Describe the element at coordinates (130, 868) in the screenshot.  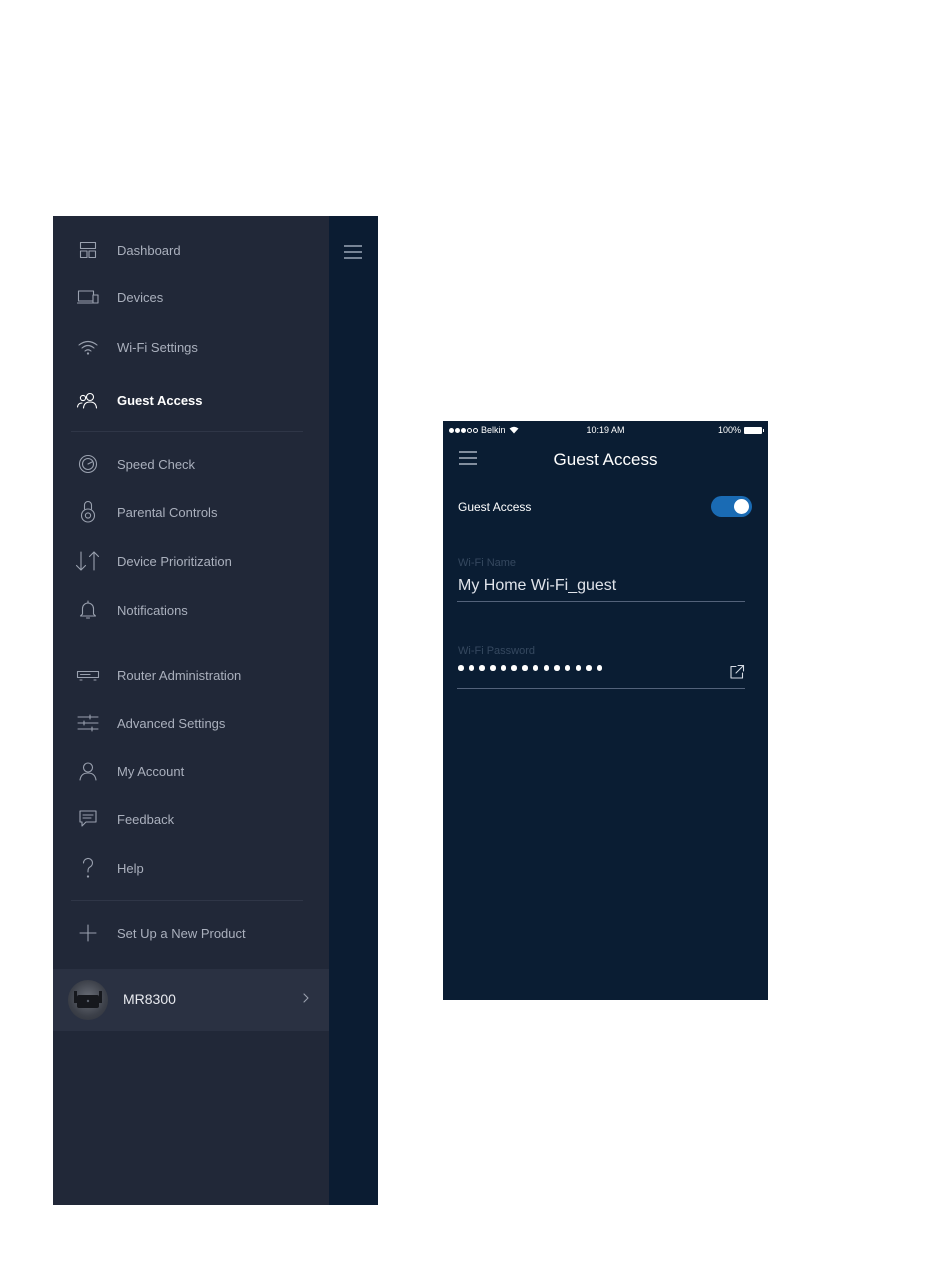
I see `menu-item-label: Help` at that location.